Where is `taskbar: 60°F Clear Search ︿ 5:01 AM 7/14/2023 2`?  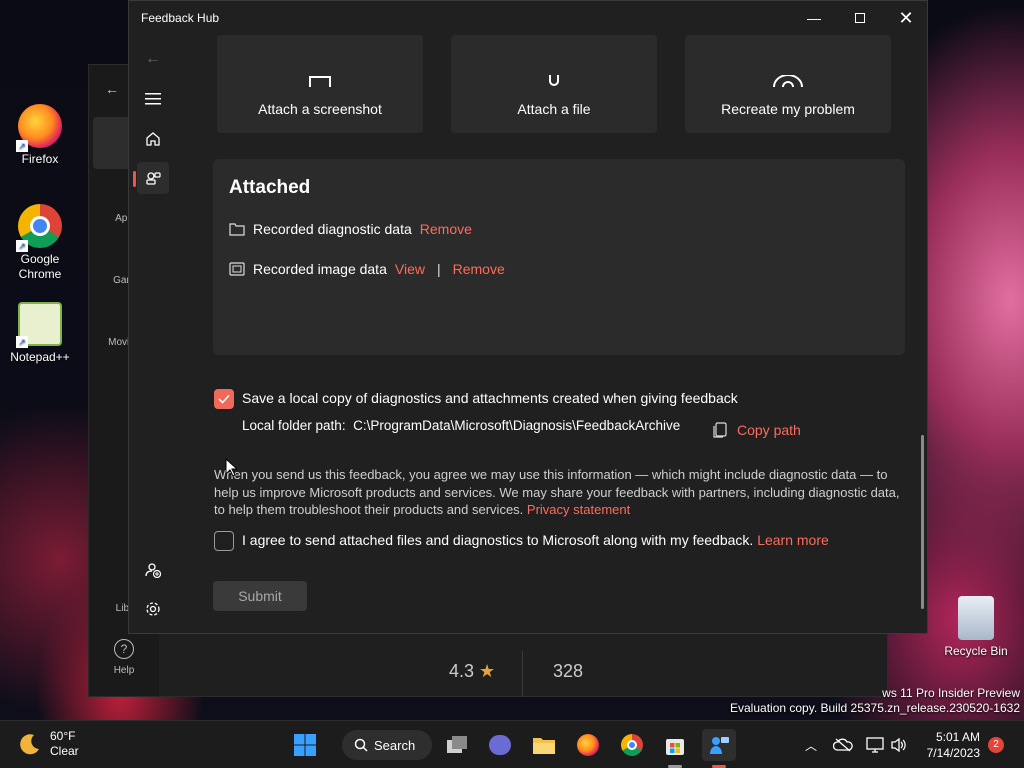
taskbar: 60°F Clear Search ︿ 5:01 AM 7/14/2023 2 is located at coordinates (512, 744).